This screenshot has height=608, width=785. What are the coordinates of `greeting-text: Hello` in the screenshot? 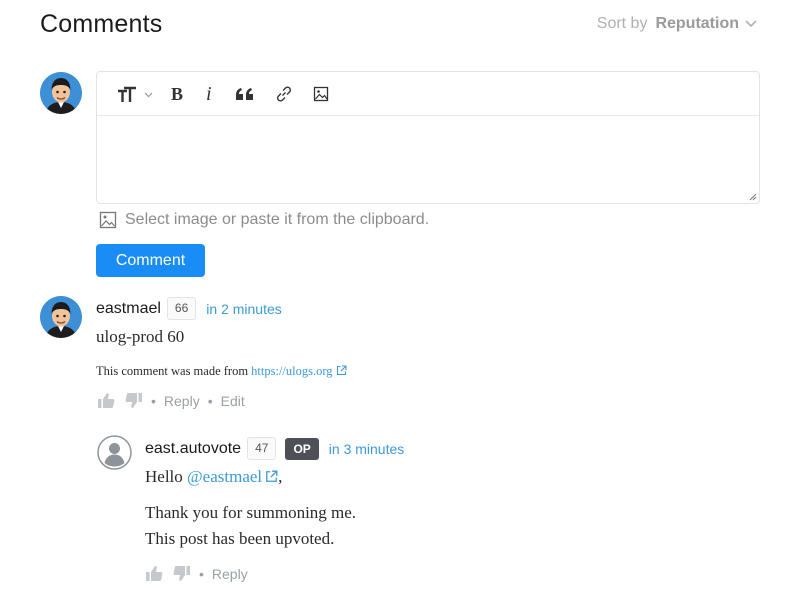 It's located at (164, 476).